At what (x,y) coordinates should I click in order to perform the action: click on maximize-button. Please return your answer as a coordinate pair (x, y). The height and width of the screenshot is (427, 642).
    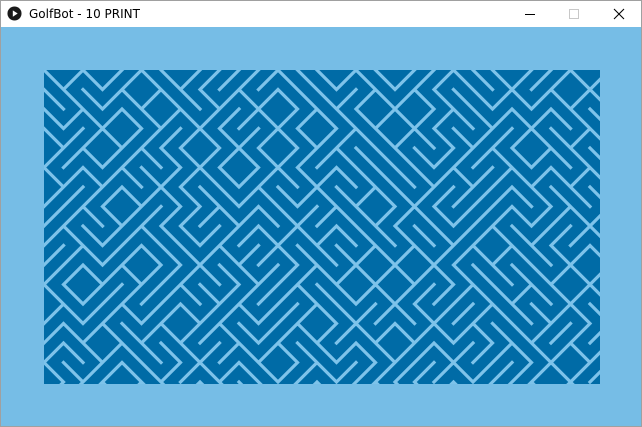
    Looking at the image, I should click on (574, 14).